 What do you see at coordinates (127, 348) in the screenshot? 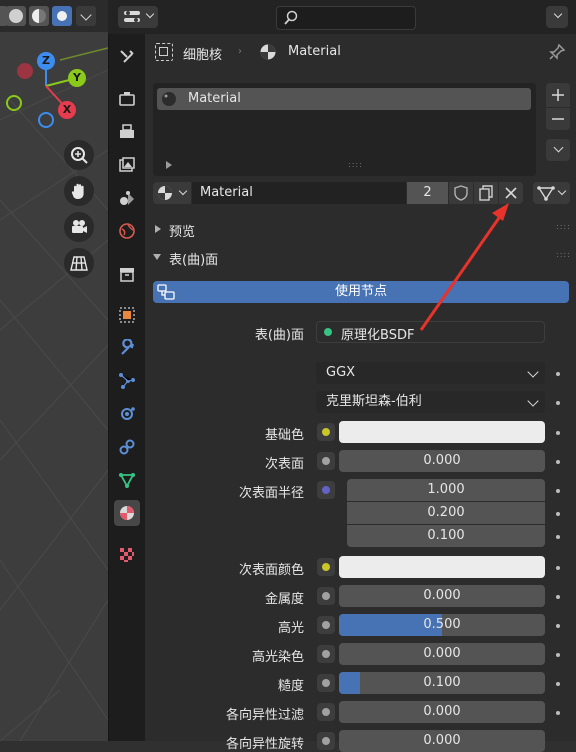
I see `tab-modifiers` at bounding box center [127, 348].